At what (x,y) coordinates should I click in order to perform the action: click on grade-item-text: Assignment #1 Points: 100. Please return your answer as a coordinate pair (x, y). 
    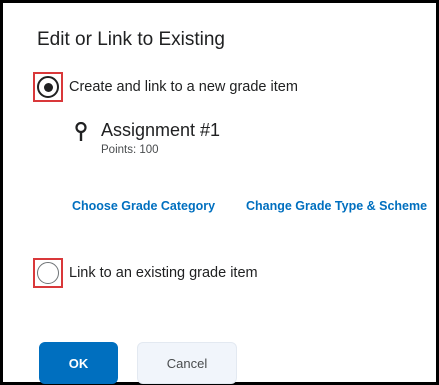
    Looking at the image, I should click on (160, 137).